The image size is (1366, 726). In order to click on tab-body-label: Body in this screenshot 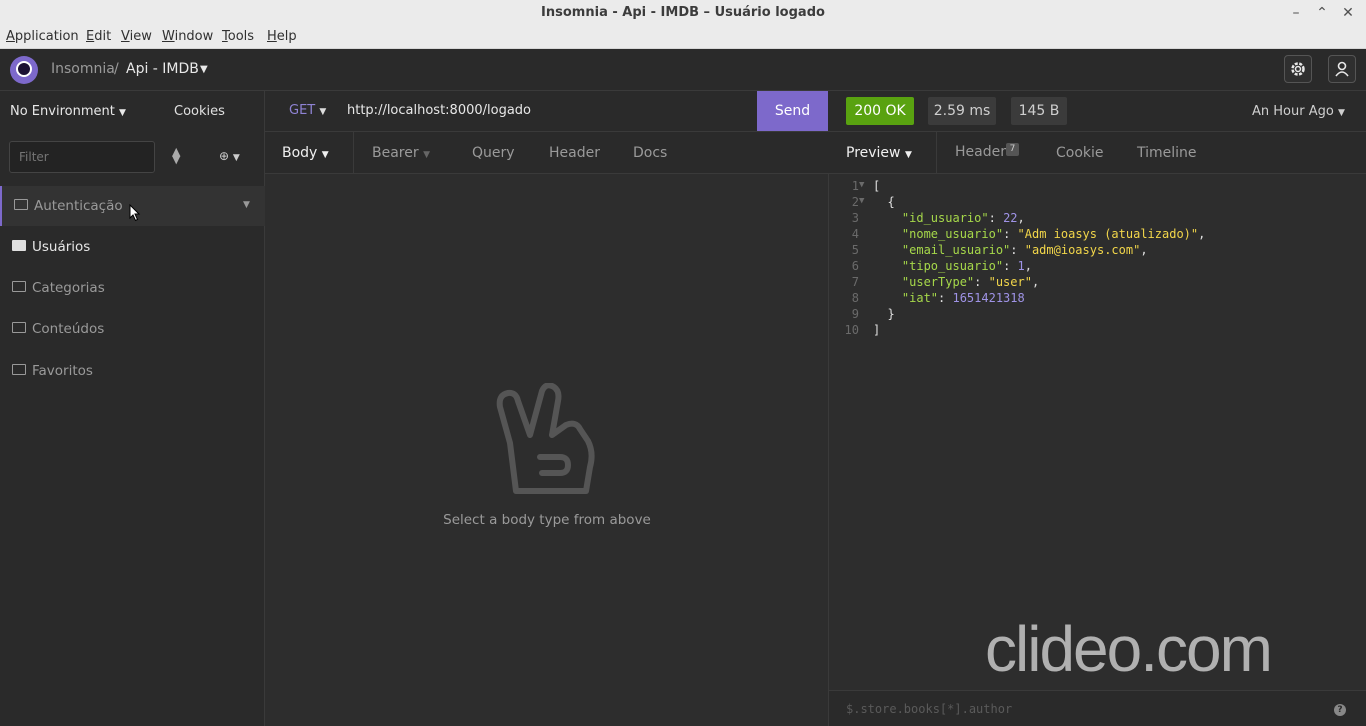, I will do `click(300, 153)`.